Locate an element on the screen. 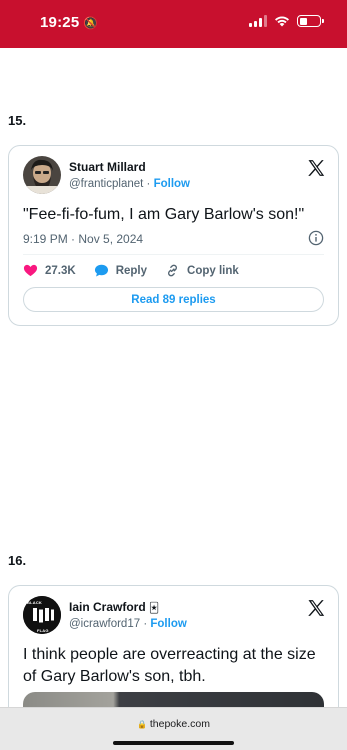 The width and height of the screenshot is (347, 750). link-icon is located at coordinates (172, 270).